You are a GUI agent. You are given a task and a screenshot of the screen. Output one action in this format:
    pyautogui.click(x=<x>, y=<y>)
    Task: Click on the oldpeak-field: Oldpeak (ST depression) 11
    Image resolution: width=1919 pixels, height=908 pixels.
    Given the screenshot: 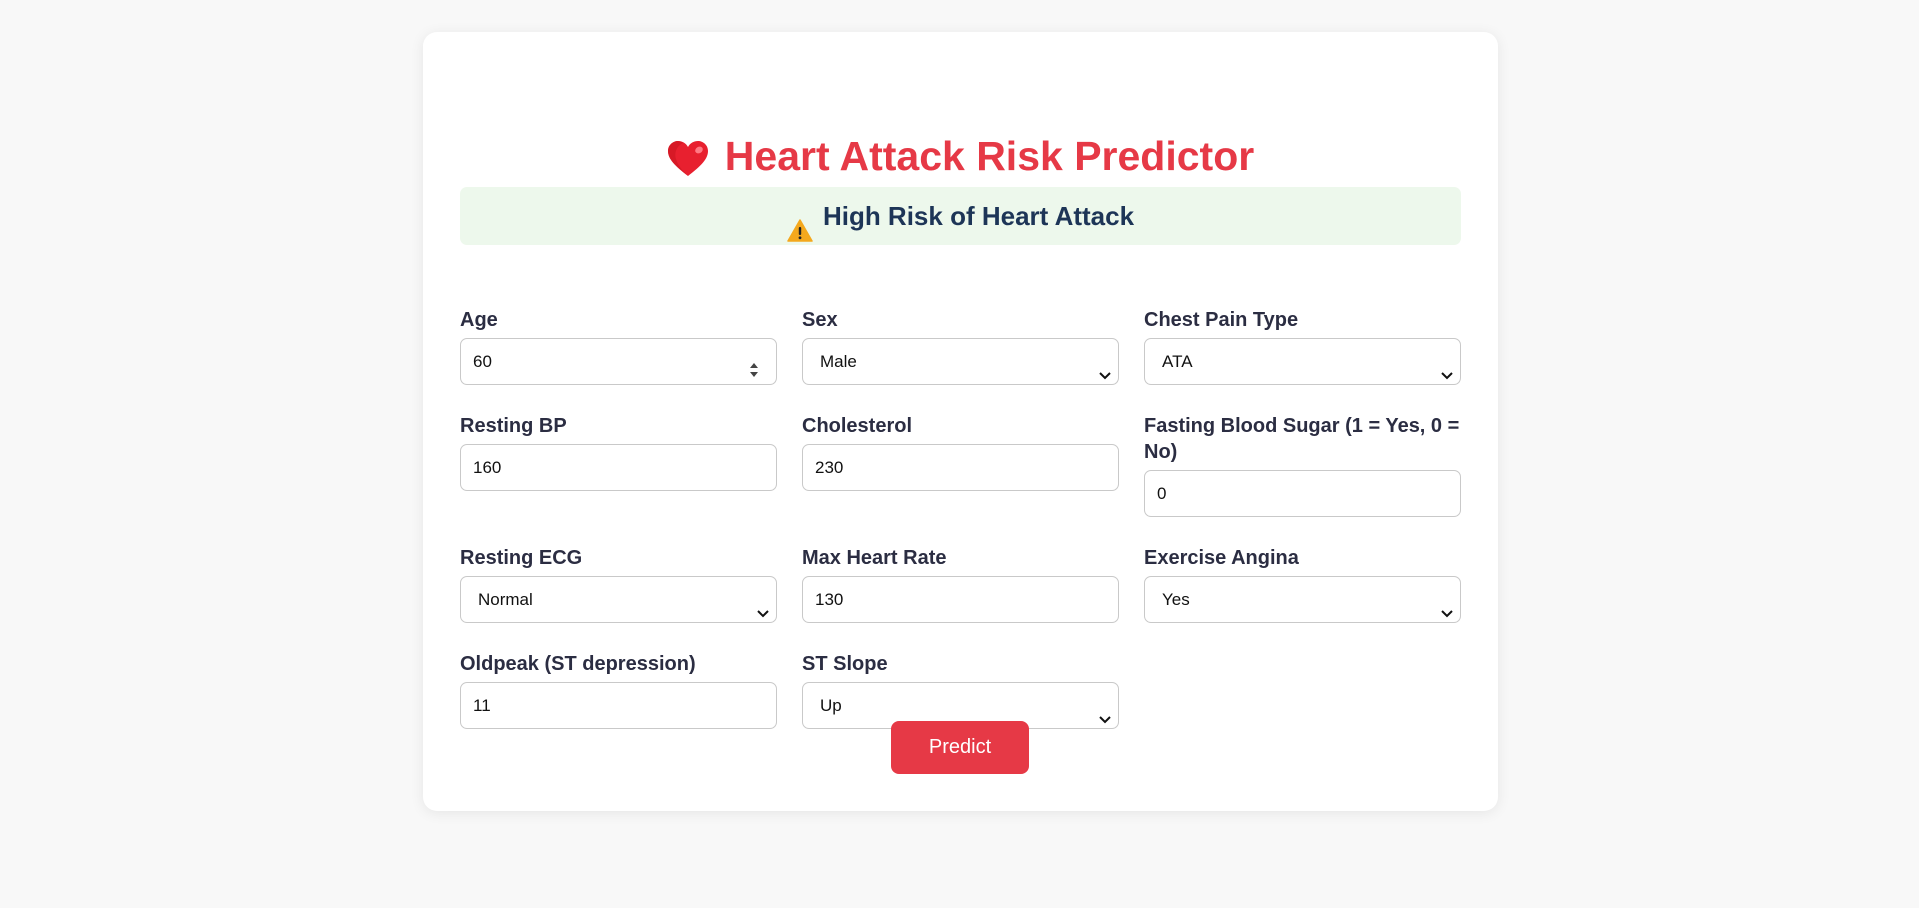 What is the action you would take?
    pyautogui.click(x=618, y=690)
    